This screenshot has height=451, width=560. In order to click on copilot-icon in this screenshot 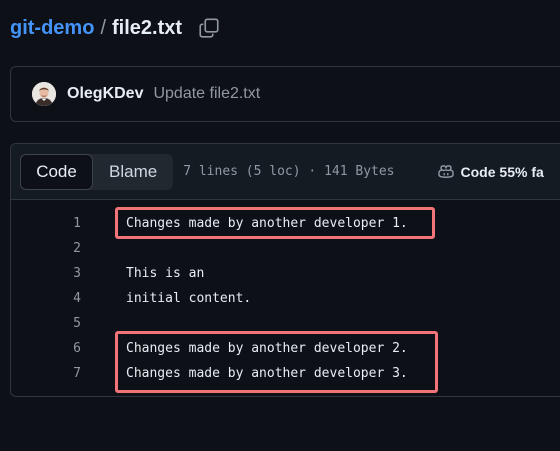, I will do `click(446, 172)`.